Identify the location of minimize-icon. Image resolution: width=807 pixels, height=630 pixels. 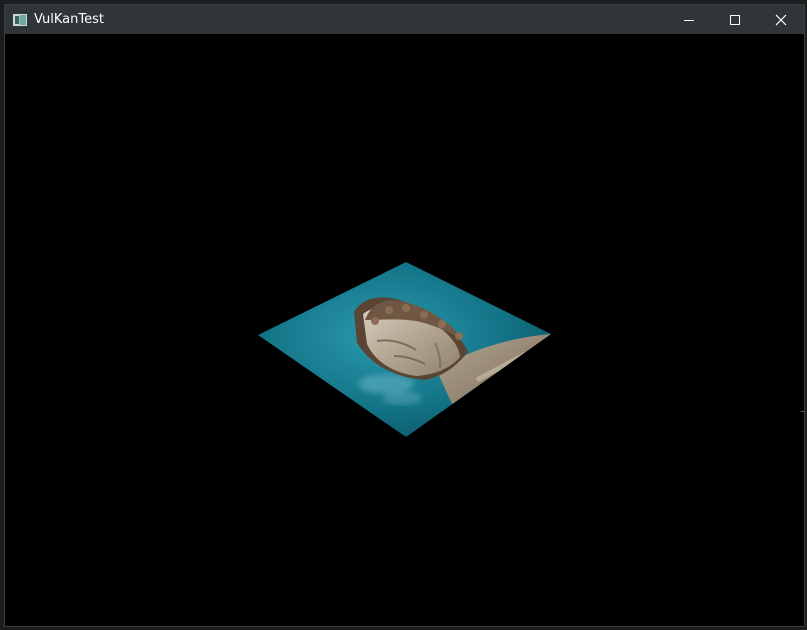
(689, 20).